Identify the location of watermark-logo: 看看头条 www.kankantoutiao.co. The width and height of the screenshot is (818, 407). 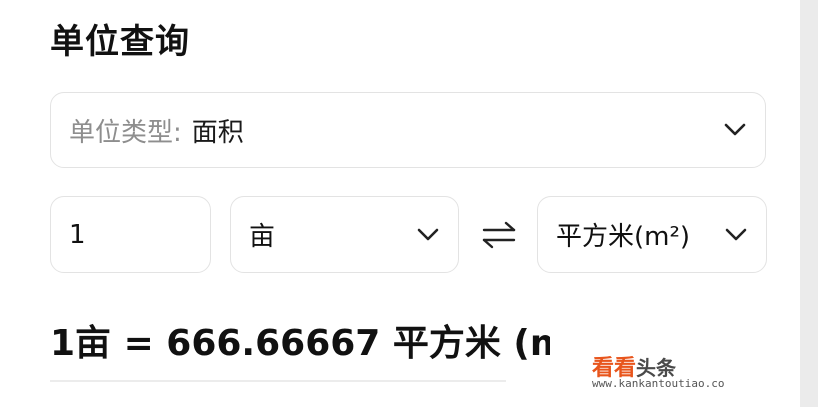
(673, 372).